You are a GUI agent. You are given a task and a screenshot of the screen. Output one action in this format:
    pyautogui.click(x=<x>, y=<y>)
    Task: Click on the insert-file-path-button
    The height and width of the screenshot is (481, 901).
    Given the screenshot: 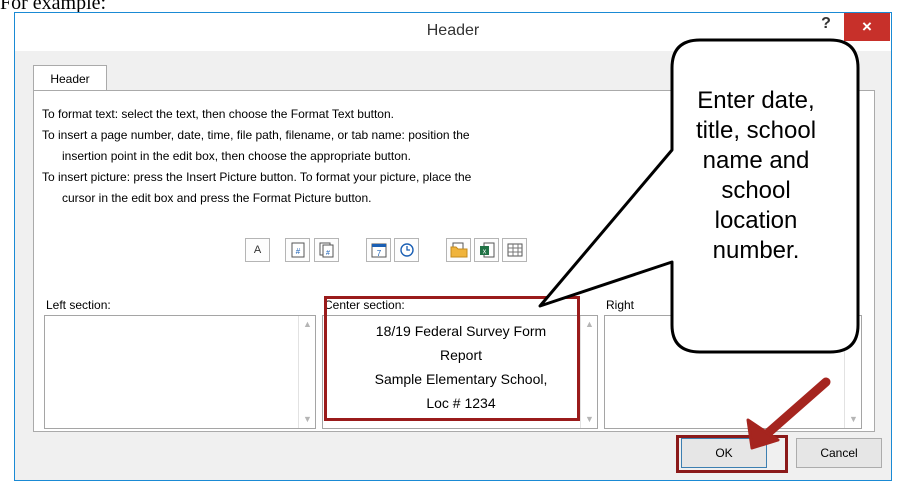 What is the action you would take?
    pyautogui.click(x=458, y=250)
    